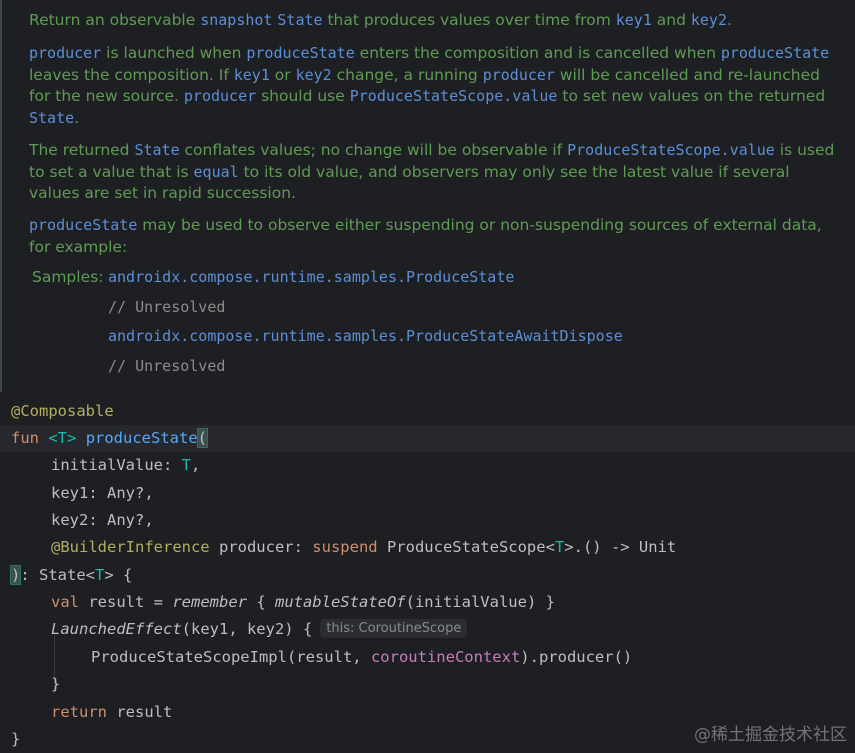  I want to click on doc-text: to set new values on the returned, so click(691, 96).